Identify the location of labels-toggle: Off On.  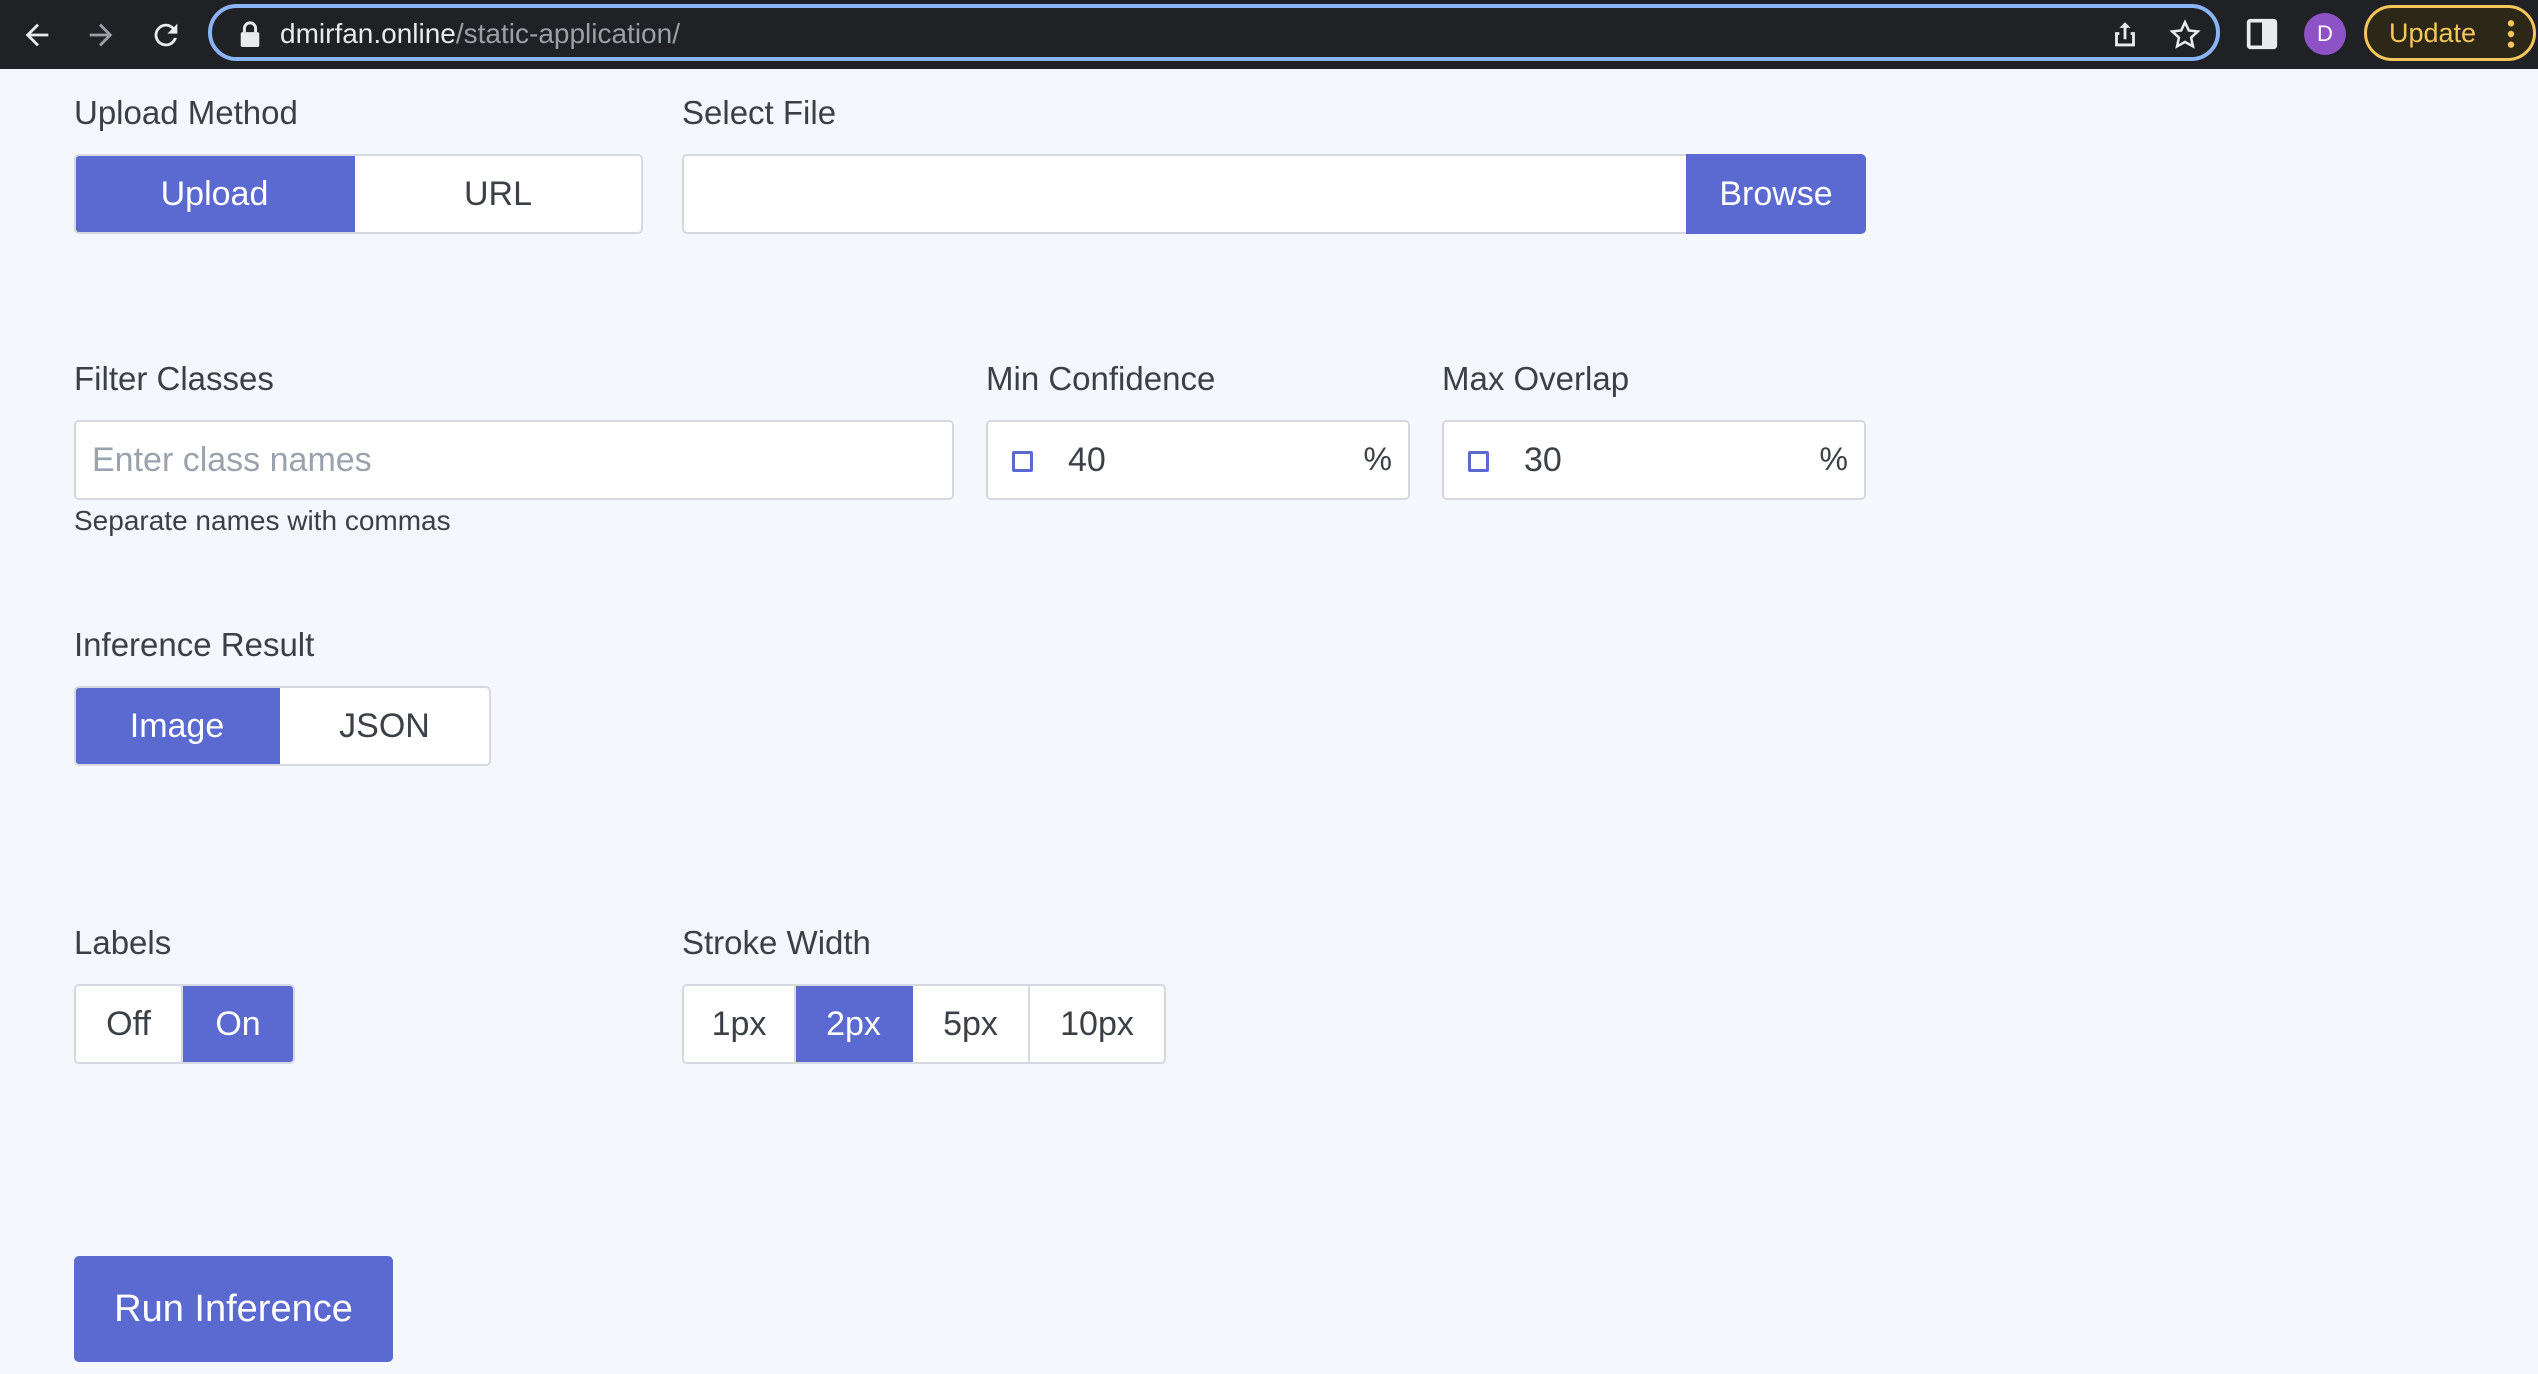
(184, 1024).